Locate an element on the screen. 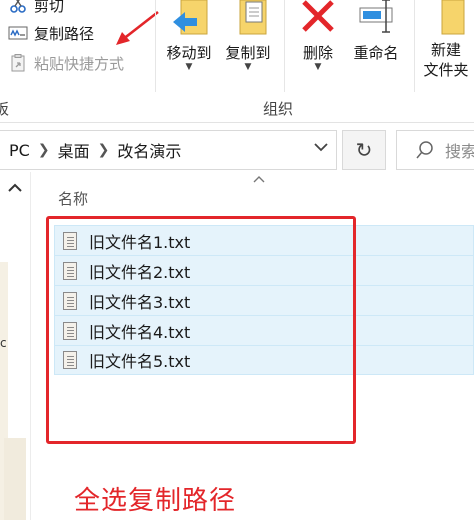 The image size is (474, 520). delete-icon is located at coordinates (318, 19).